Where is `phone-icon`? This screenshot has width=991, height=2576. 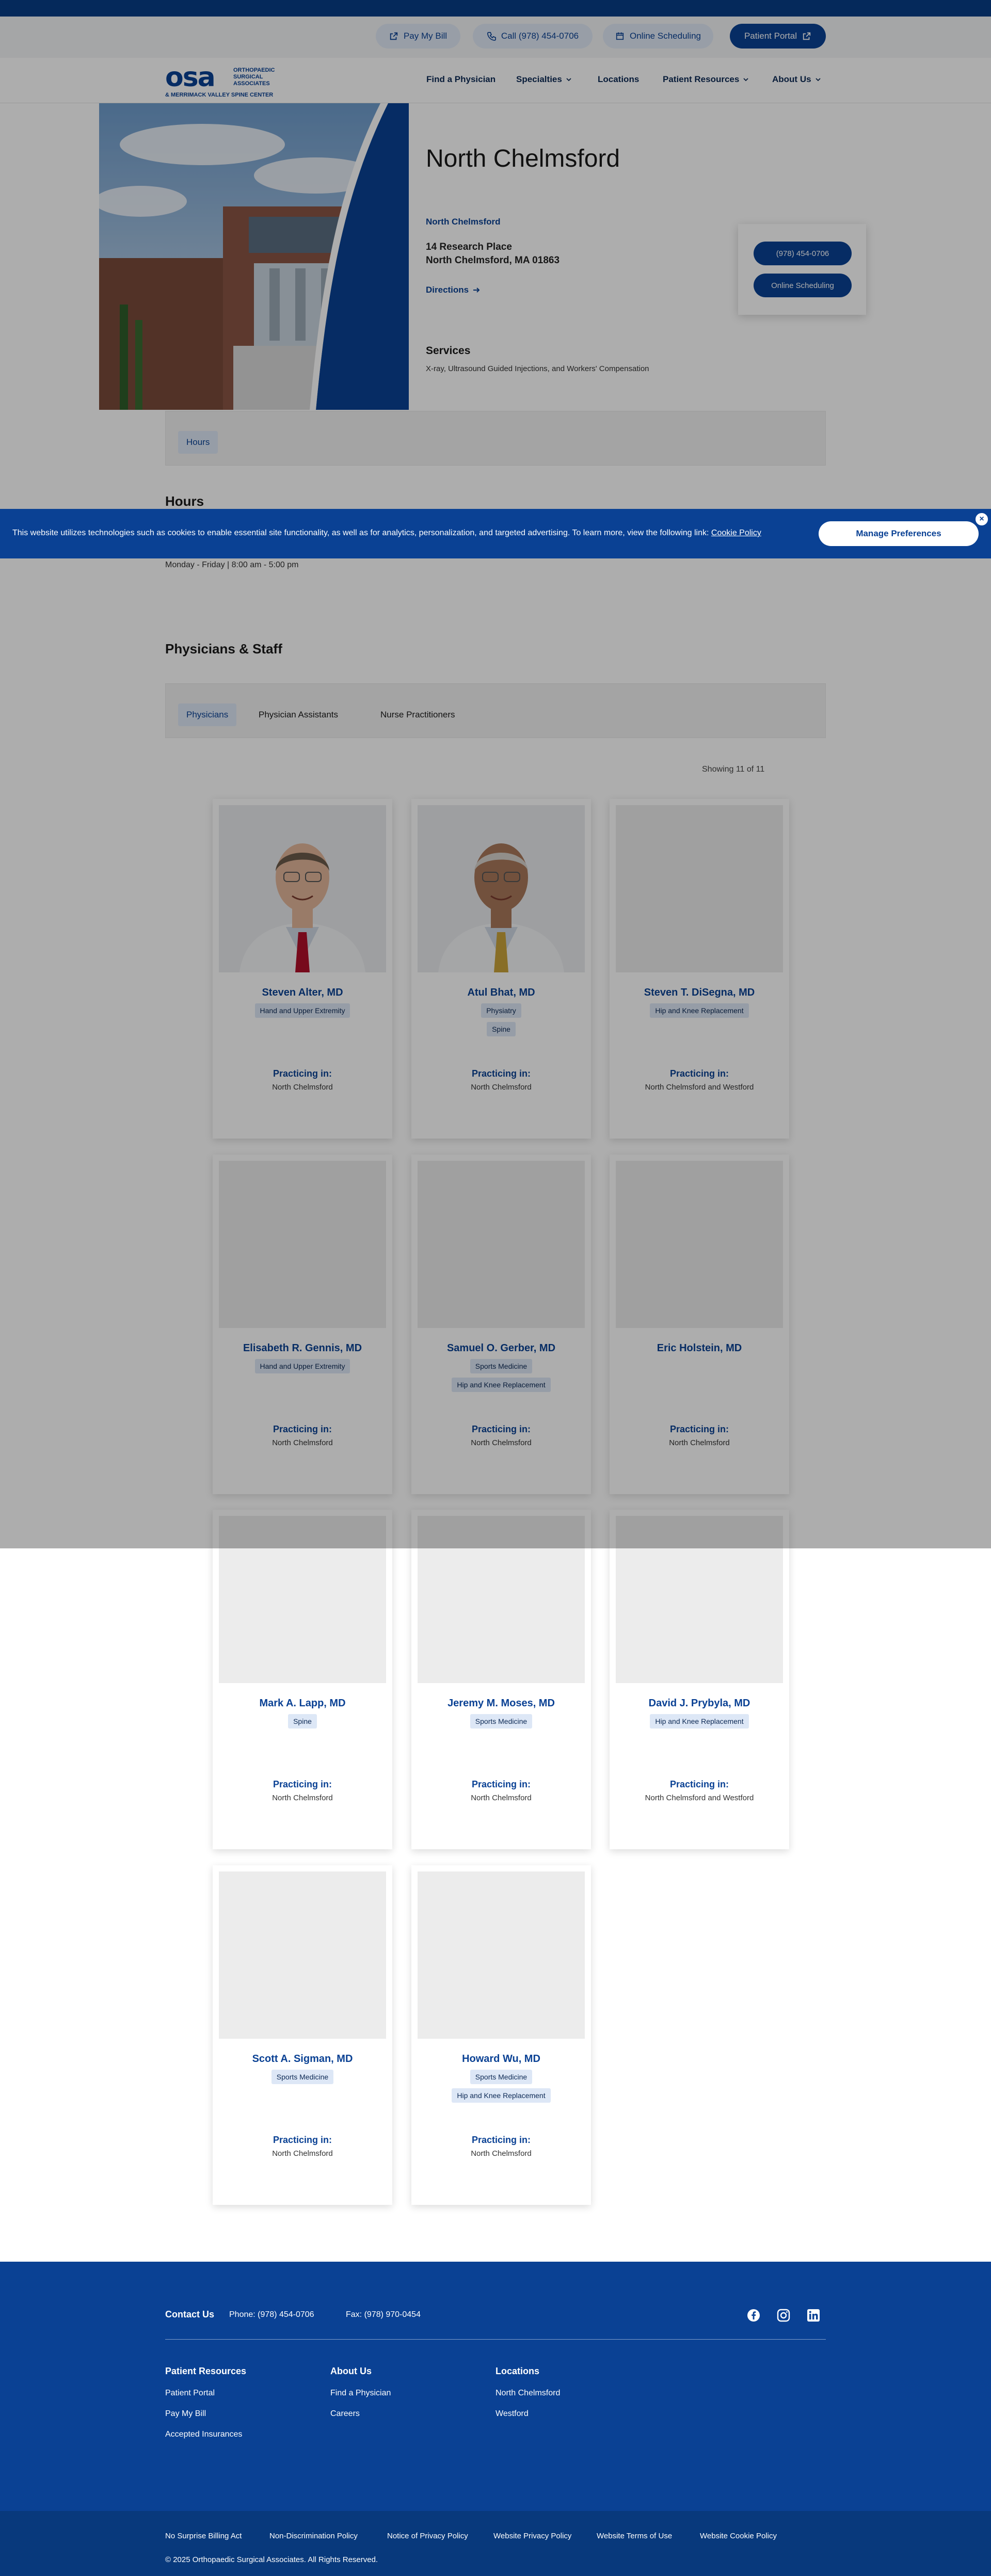
phone-icon is located at coordinates (491, 36).